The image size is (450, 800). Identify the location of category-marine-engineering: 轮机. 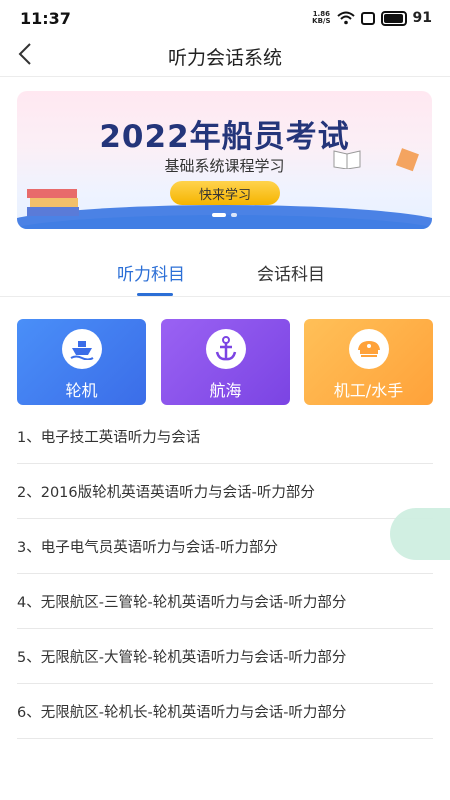
(81, 362).